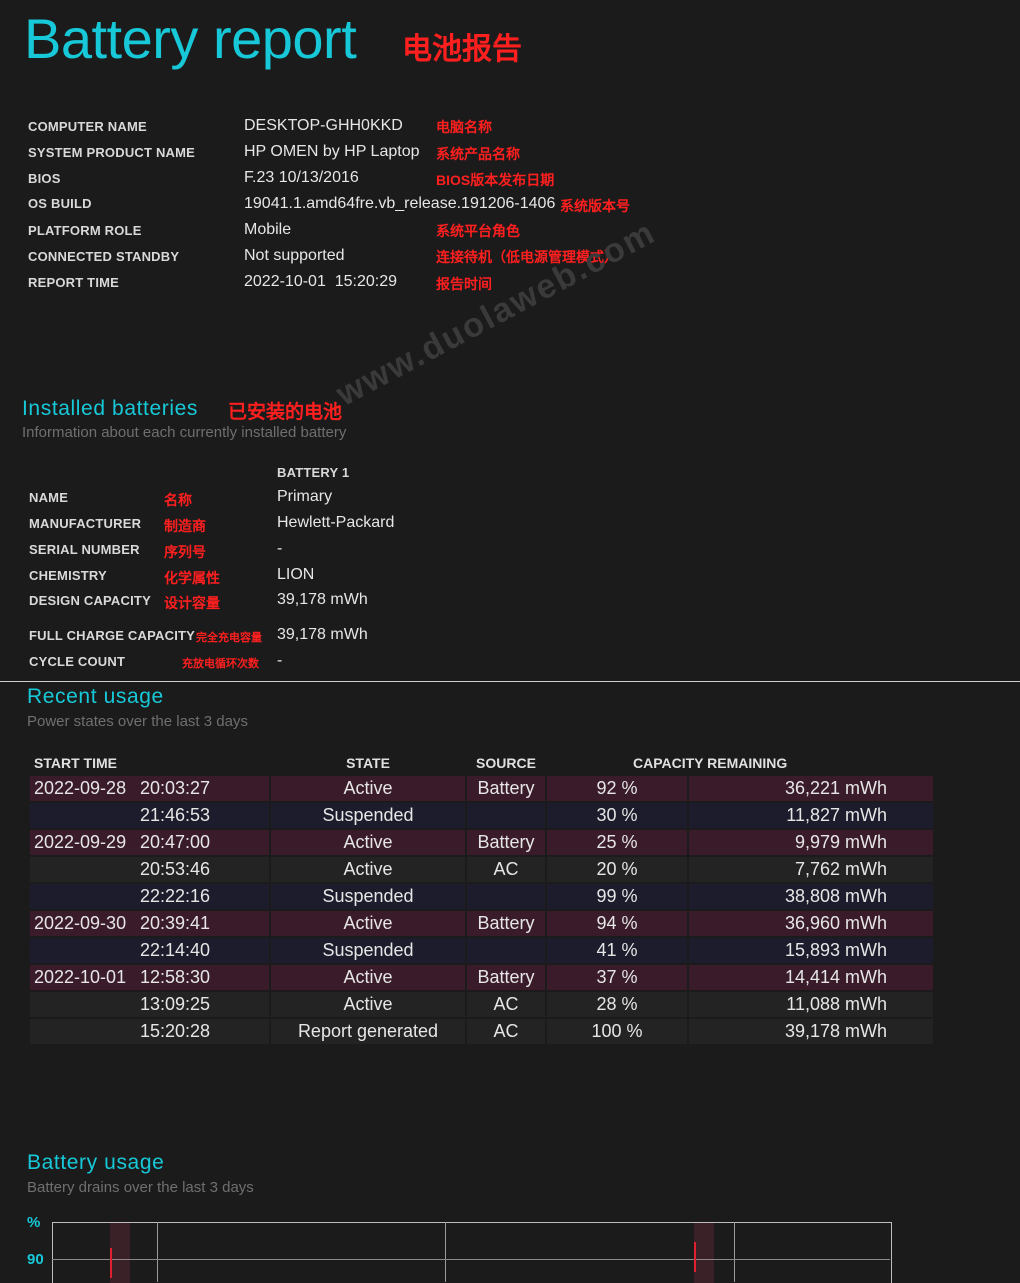 Image resolution: width=1020 pixels, height=1283 pixels. I want to click on bios-value: F.23 10/13/2016, so click(301, 177).